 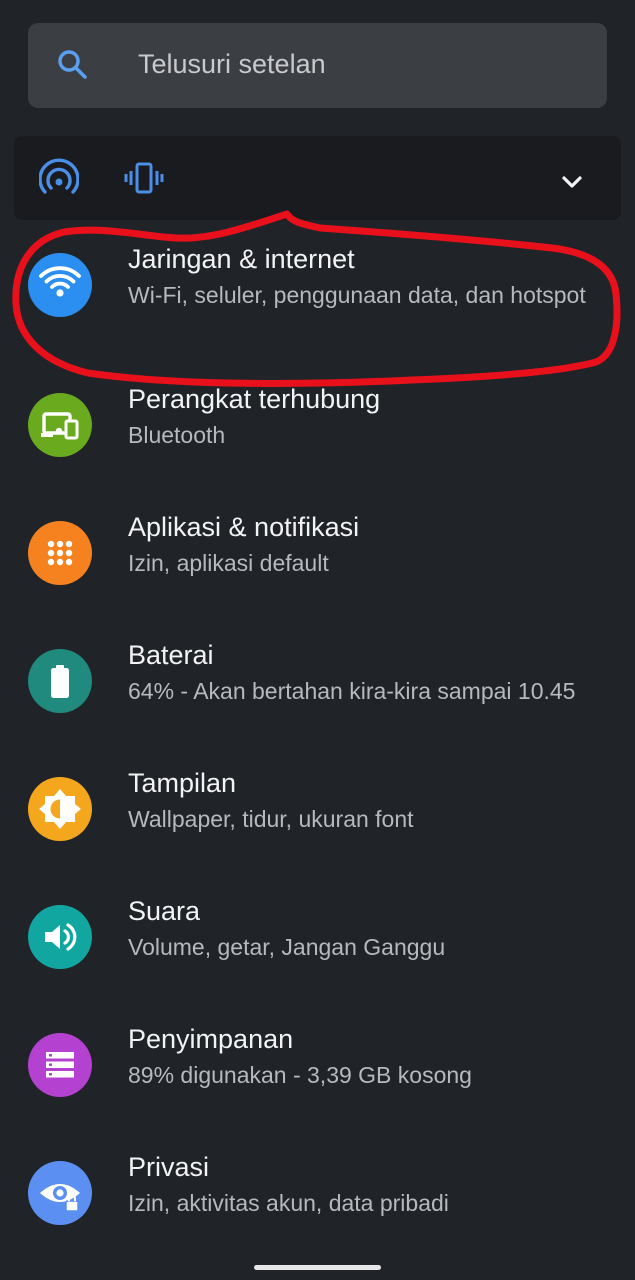 What do you see at coordinates (317, 178) in the screenshot?
I see `conditions-bar` at bounding box center [317, 178].